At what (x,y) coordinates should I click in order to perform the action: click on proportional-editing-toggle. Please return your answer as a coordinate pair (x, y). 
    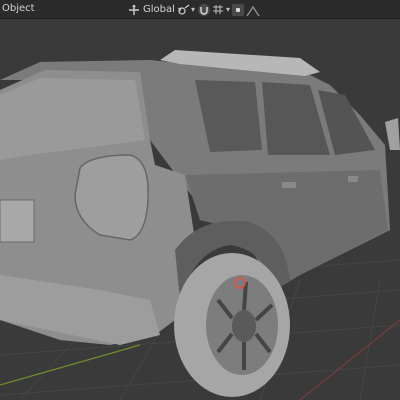
    Looking at the image, I should click on (238, 10).